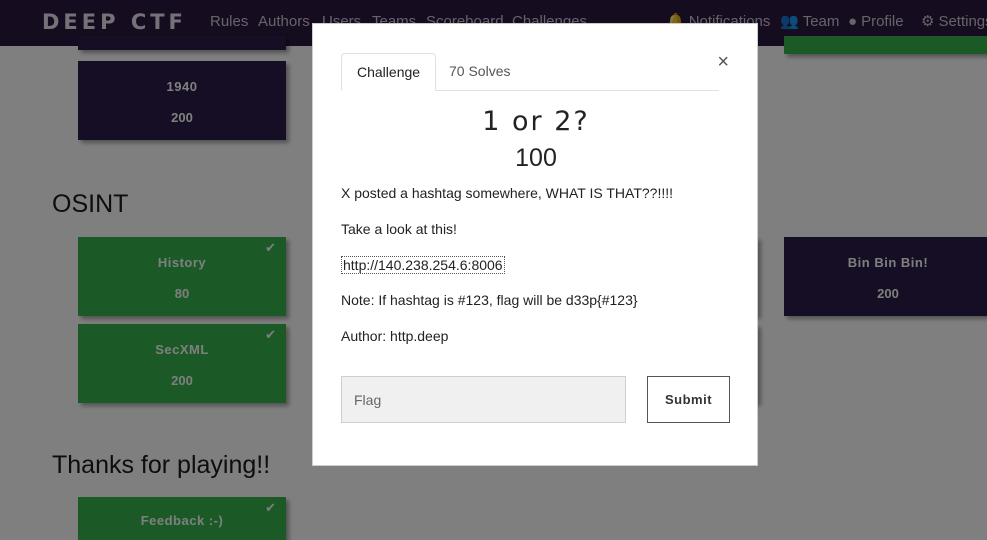  I want to click on tab-challenge: Challenge, so click(389, 72).